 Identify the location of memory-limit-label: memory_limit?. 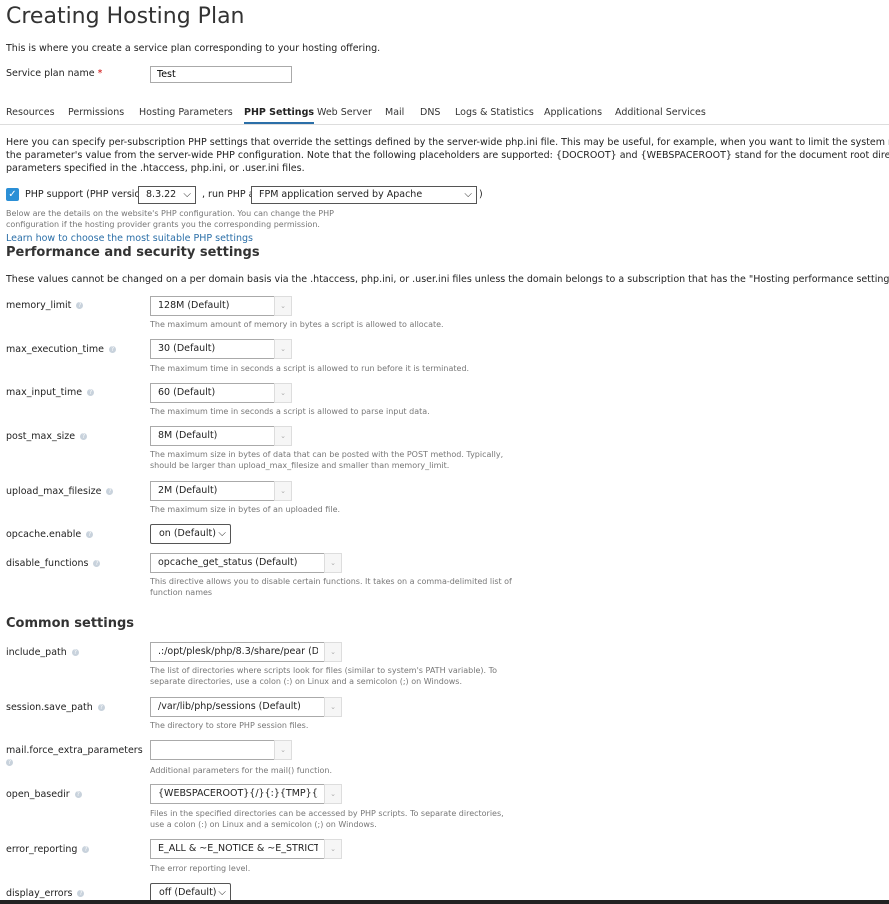
(45, 305).